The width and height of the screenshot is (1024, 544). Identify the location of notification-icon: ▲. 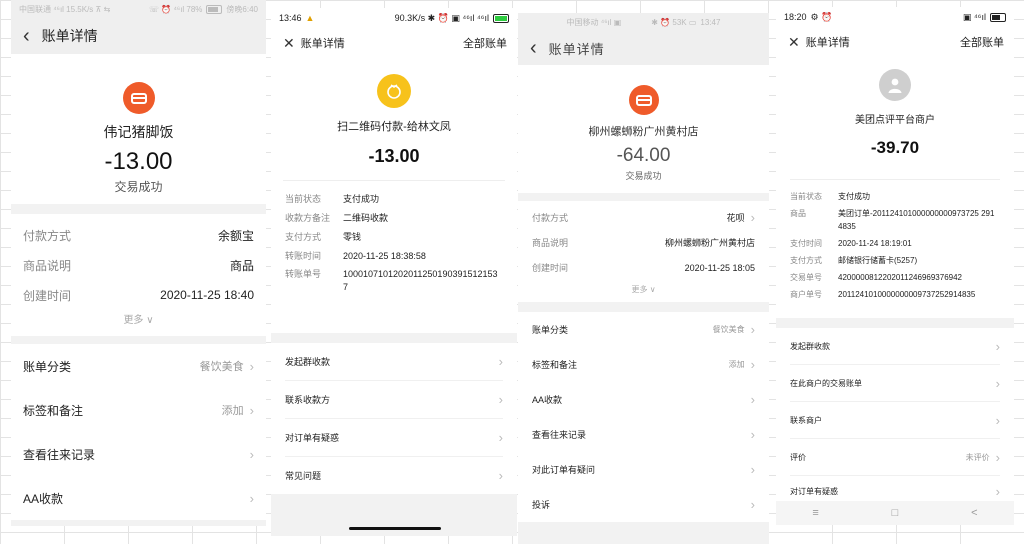
(310, 18).